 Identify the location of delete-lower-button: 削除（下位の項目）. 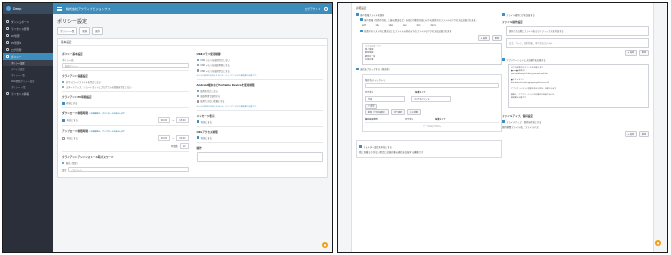
(377, 112).